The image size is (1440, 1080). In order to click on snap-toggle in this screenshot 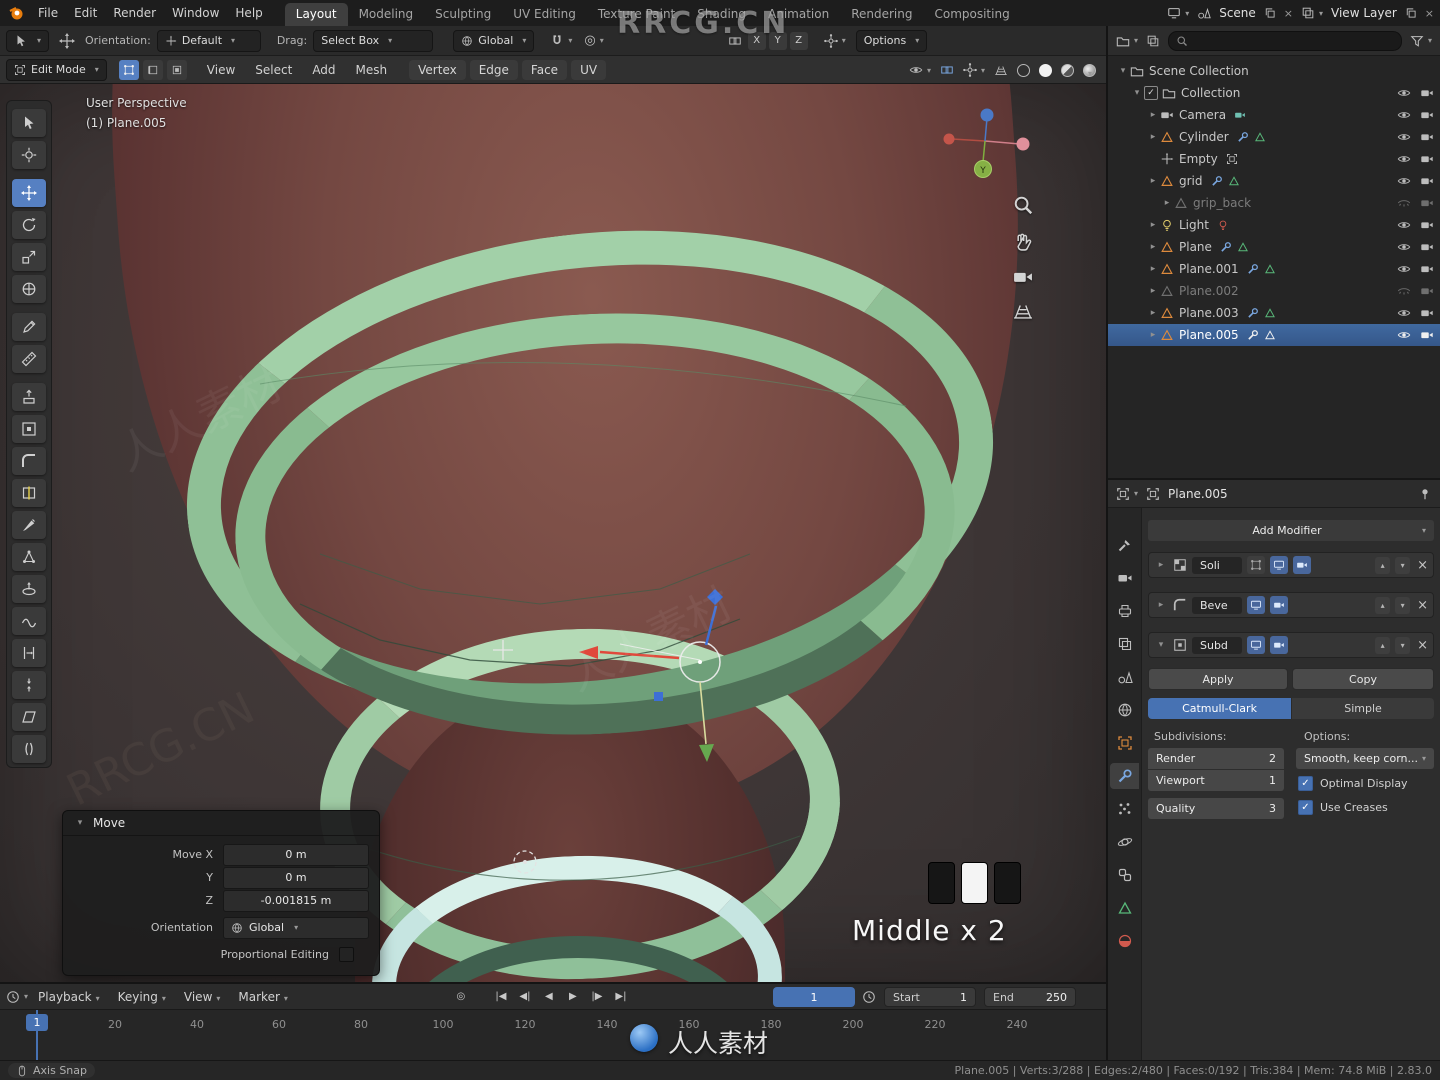, I will do `click(561, 41)`.